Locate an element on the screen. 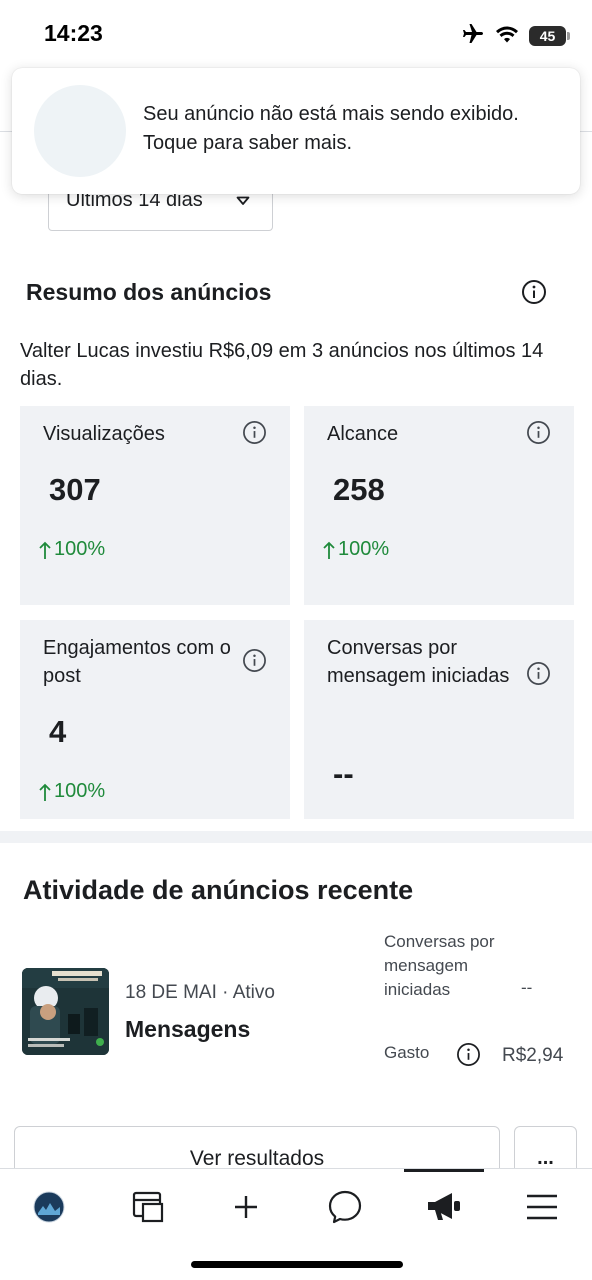  metric-value: 307 is located at coordinates (75, 489).